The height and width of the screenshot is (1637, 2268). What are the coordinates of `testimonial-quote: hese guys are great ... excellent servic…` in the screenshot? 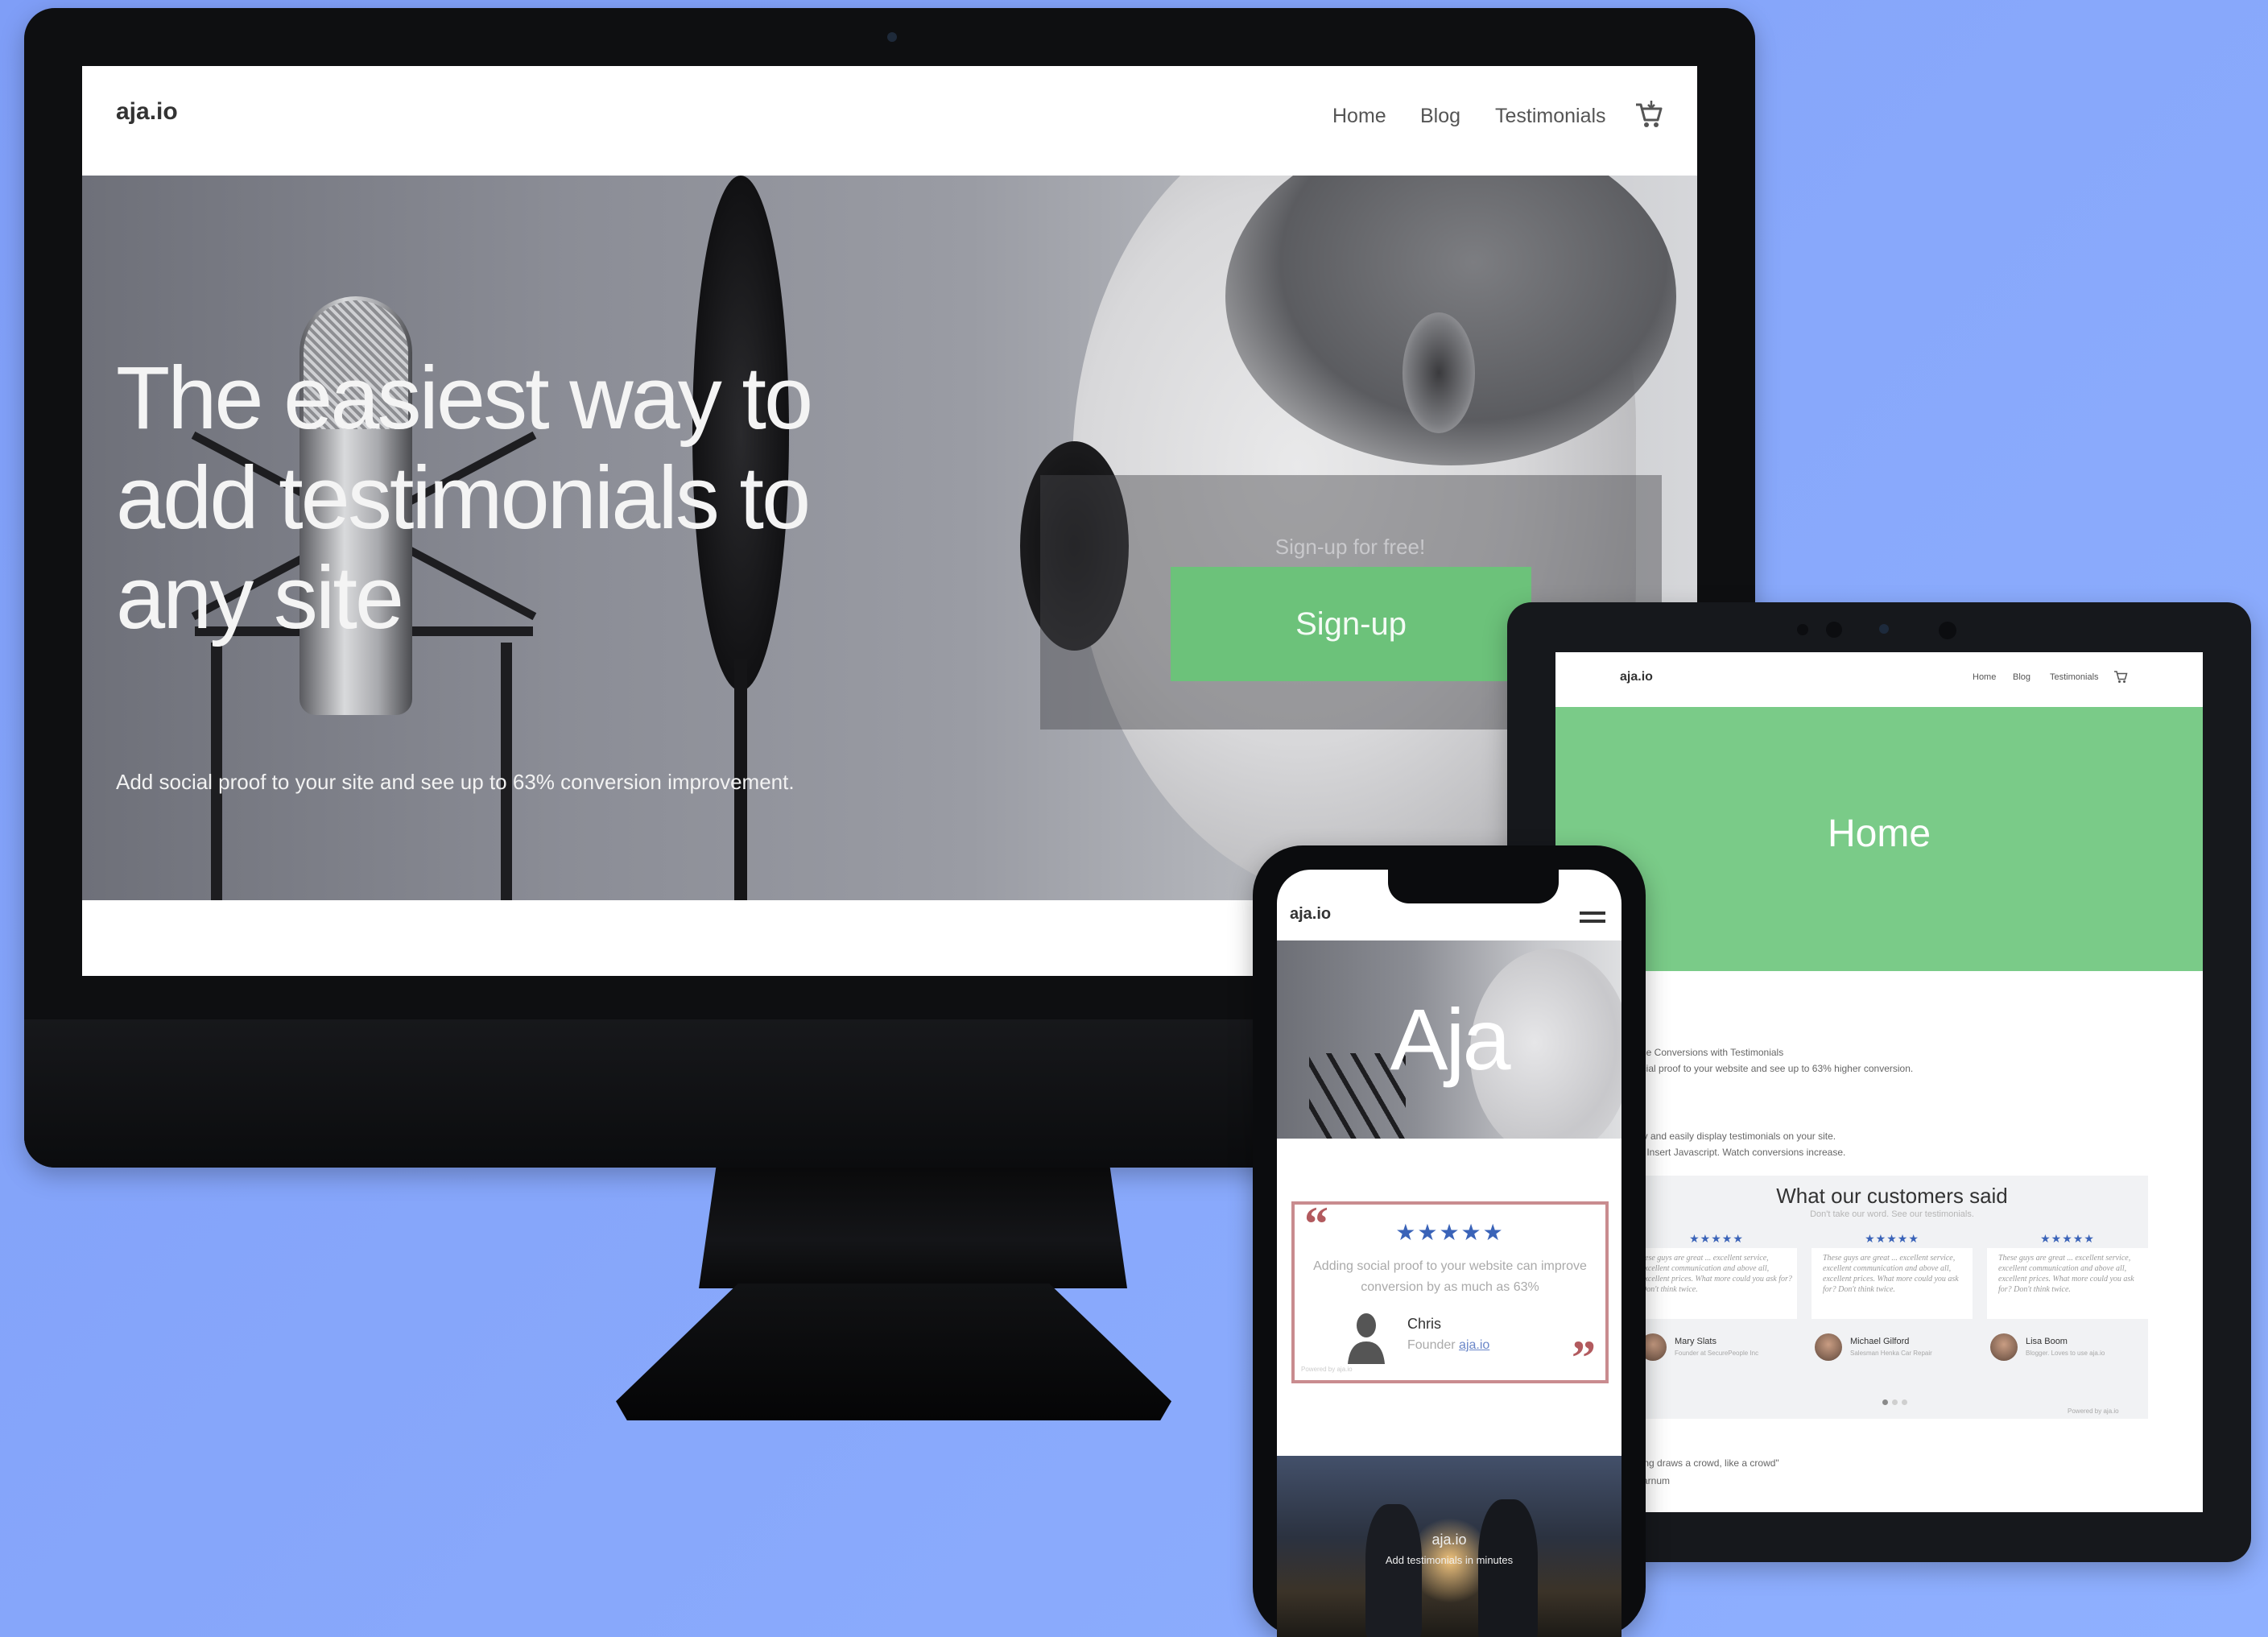 It's located at (1716, 1274).